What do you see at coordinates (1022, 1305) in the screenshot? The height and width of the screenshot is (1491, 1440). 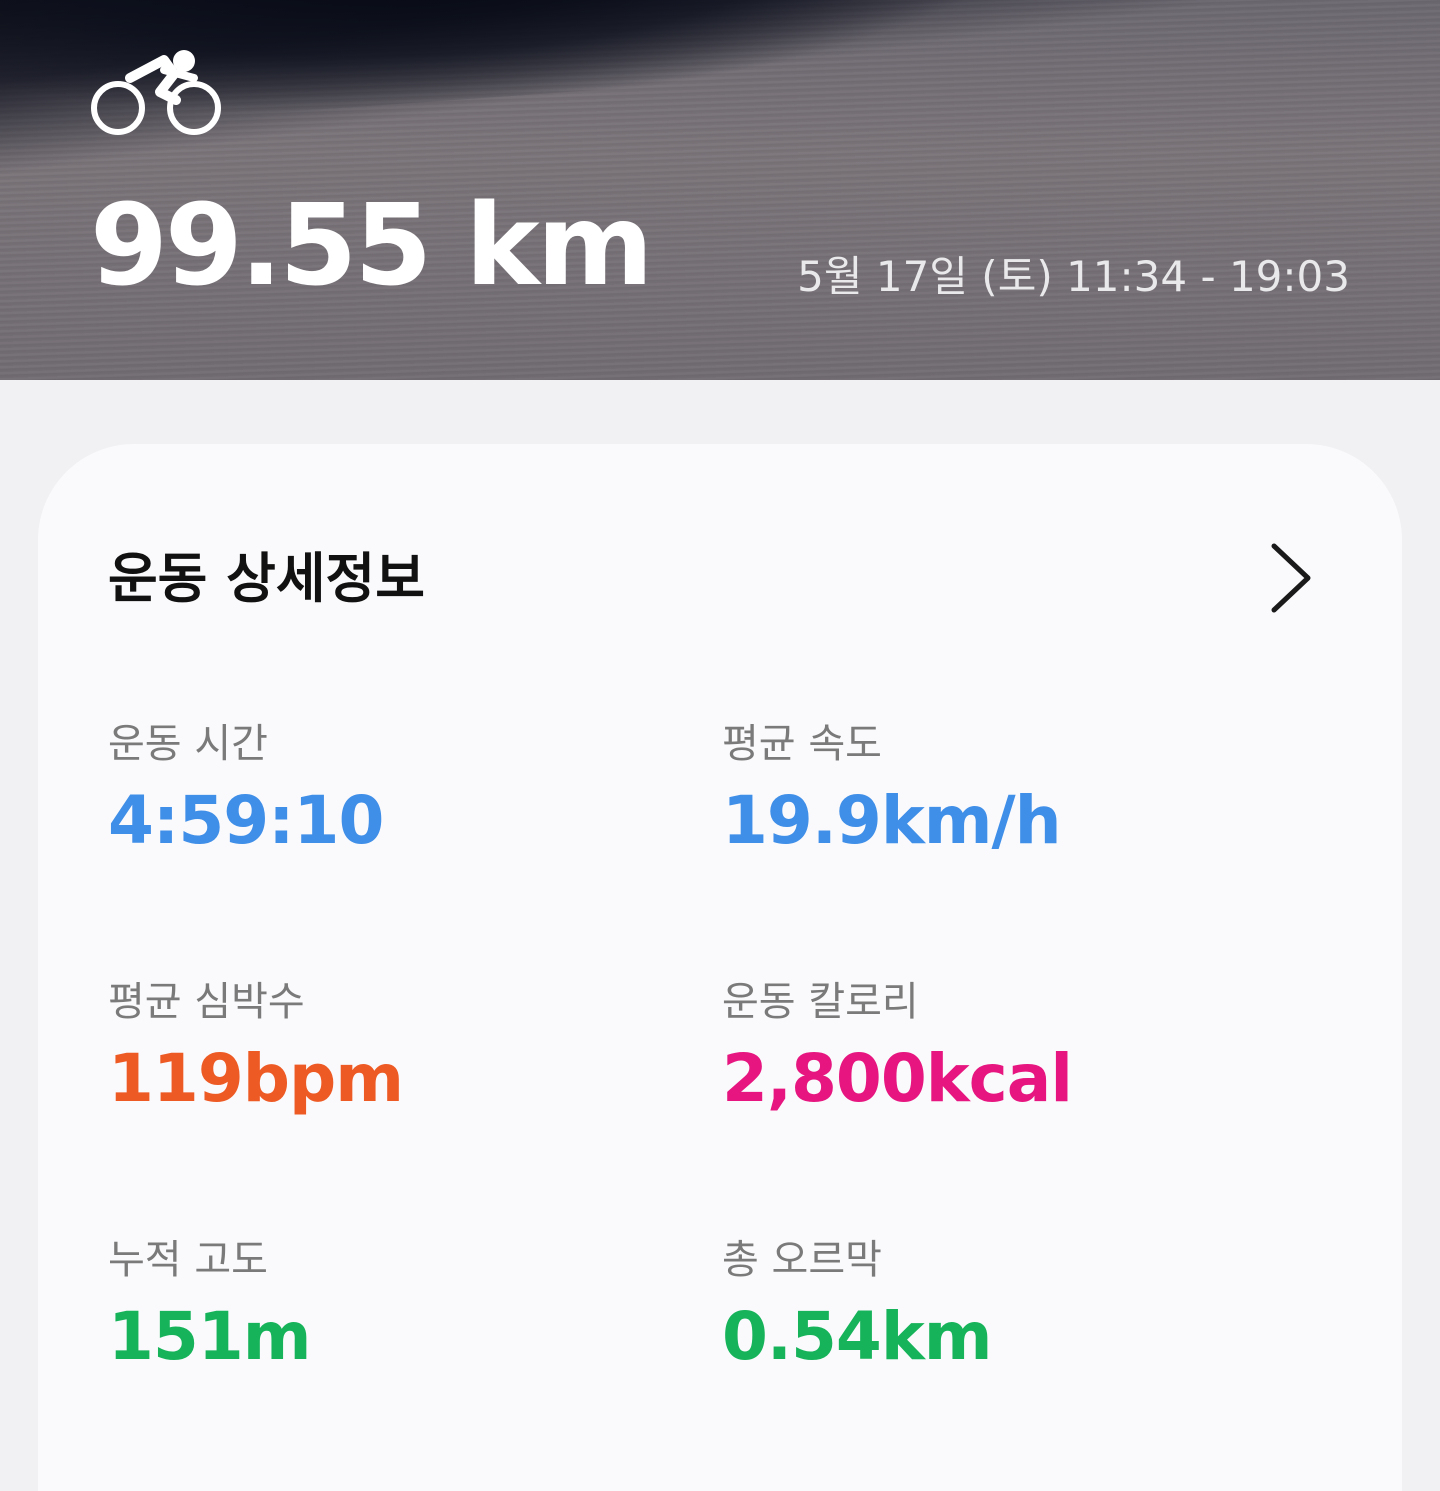 I see `stat-total-ascent: 총 오르막 0.54km` at bounding box center [1022, 1305].